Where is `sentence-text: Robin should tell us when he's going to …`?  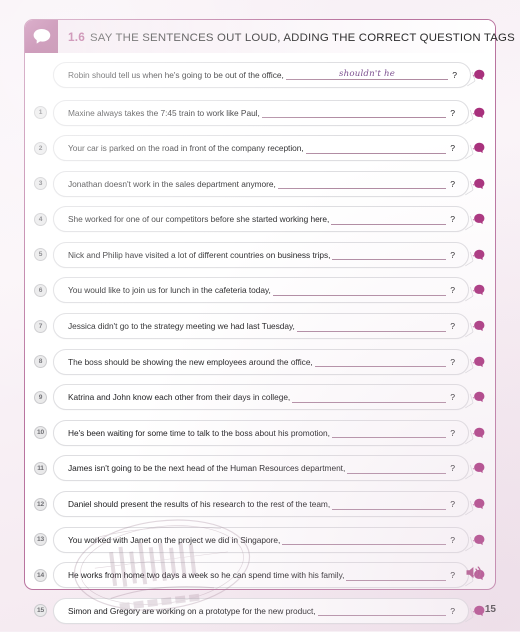 sentence-text: Robin should tell us when he's going to … is located at coordinates (176, 74).